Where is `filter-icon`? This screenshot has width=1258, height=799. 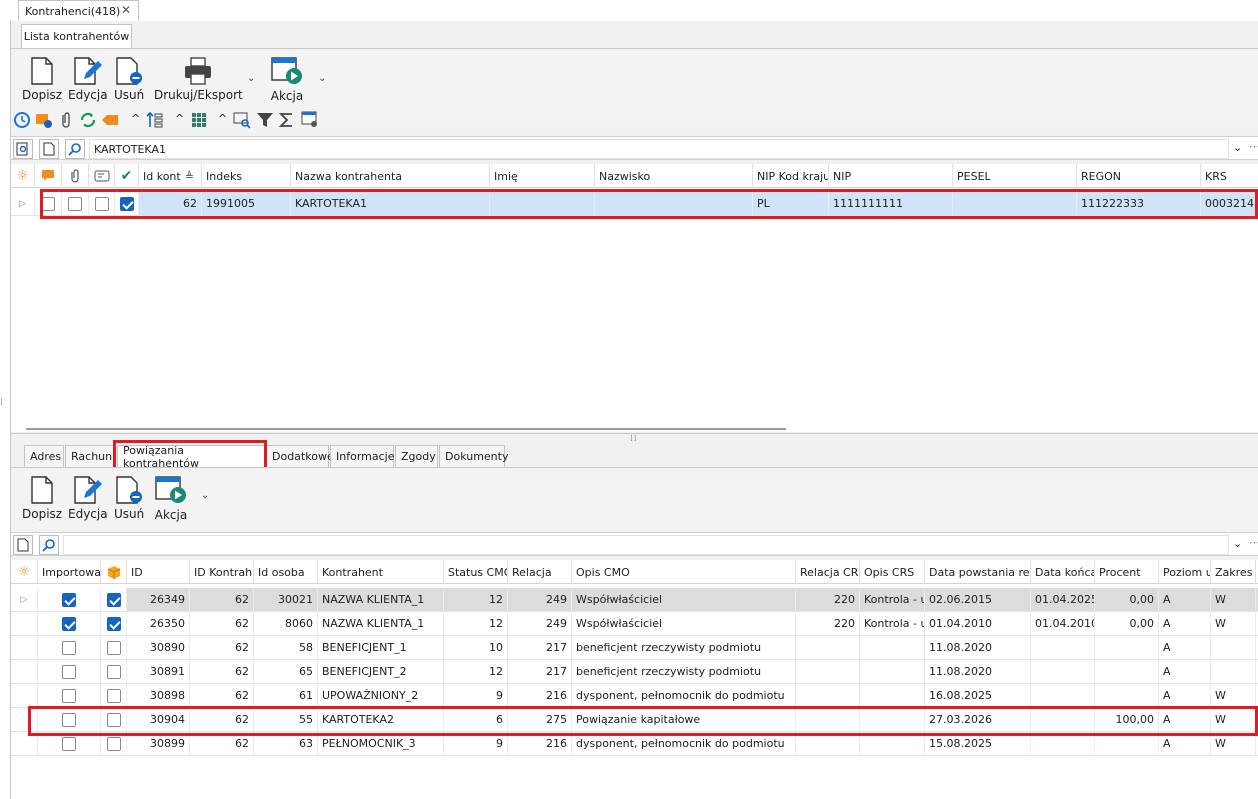
filter-icon is located at coordinates (265, 120).